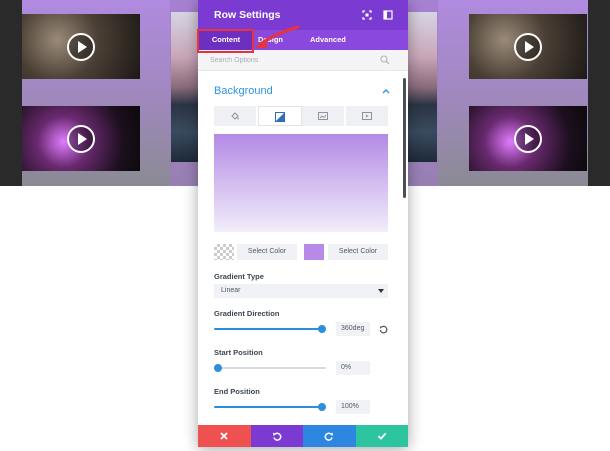 The width and height of the screenshot is (610, 451). I want to click on check-icon, so click(381, 436).